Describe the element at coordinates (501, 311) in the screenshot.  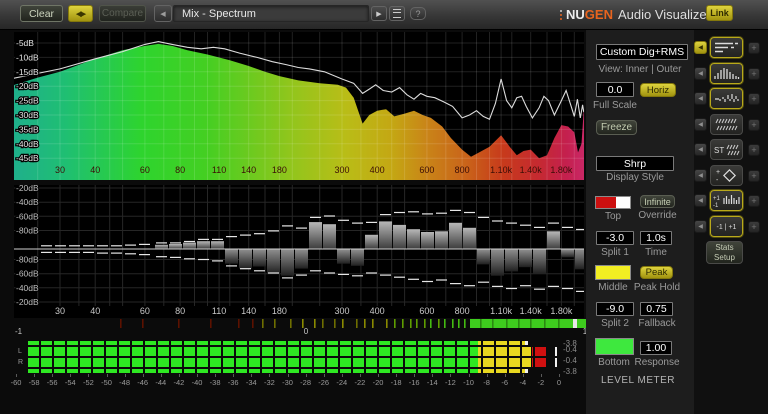
I see `histogram-freq-tick: 1.10k` at that location.